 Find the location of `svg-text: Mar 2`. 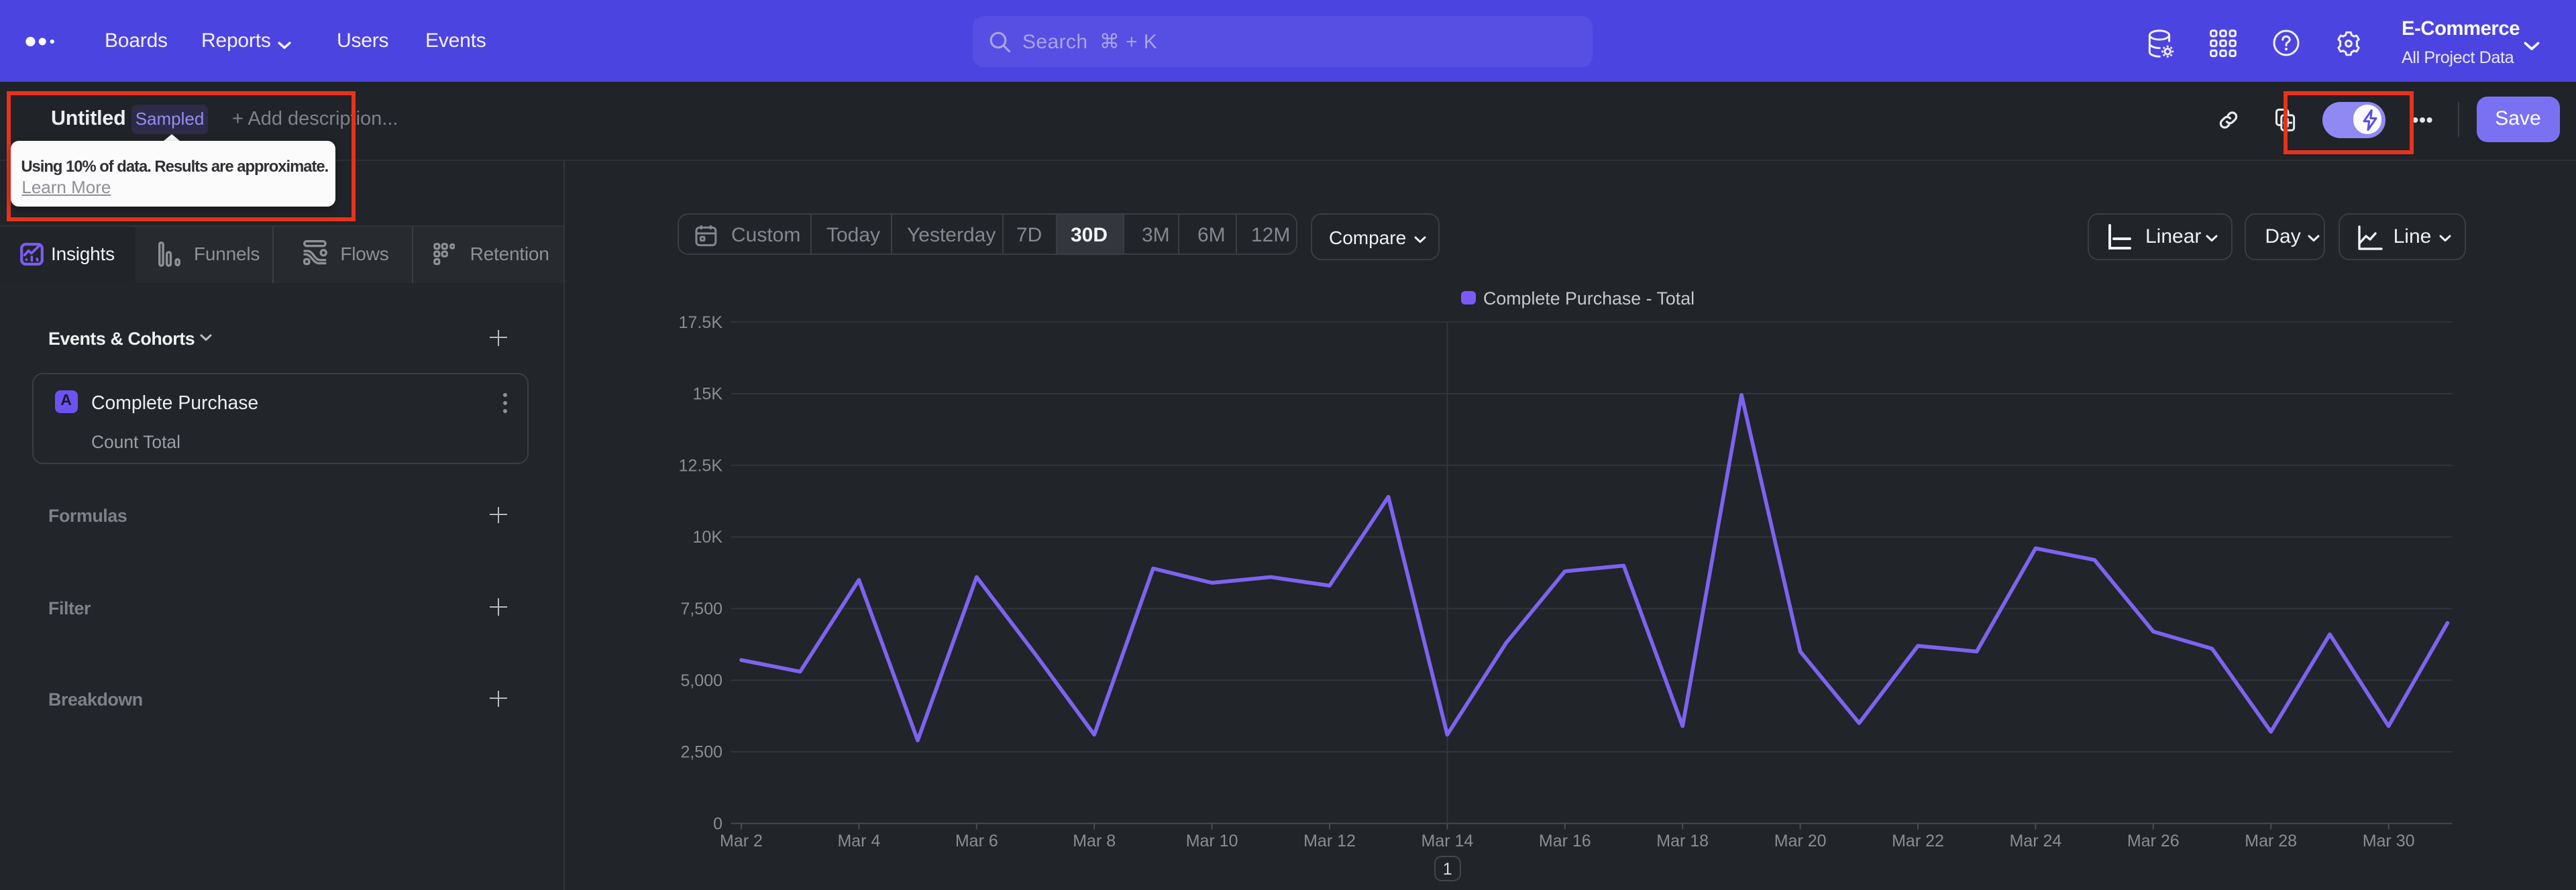

svg-text: Mar 2 is located at coordinates (741, 841).